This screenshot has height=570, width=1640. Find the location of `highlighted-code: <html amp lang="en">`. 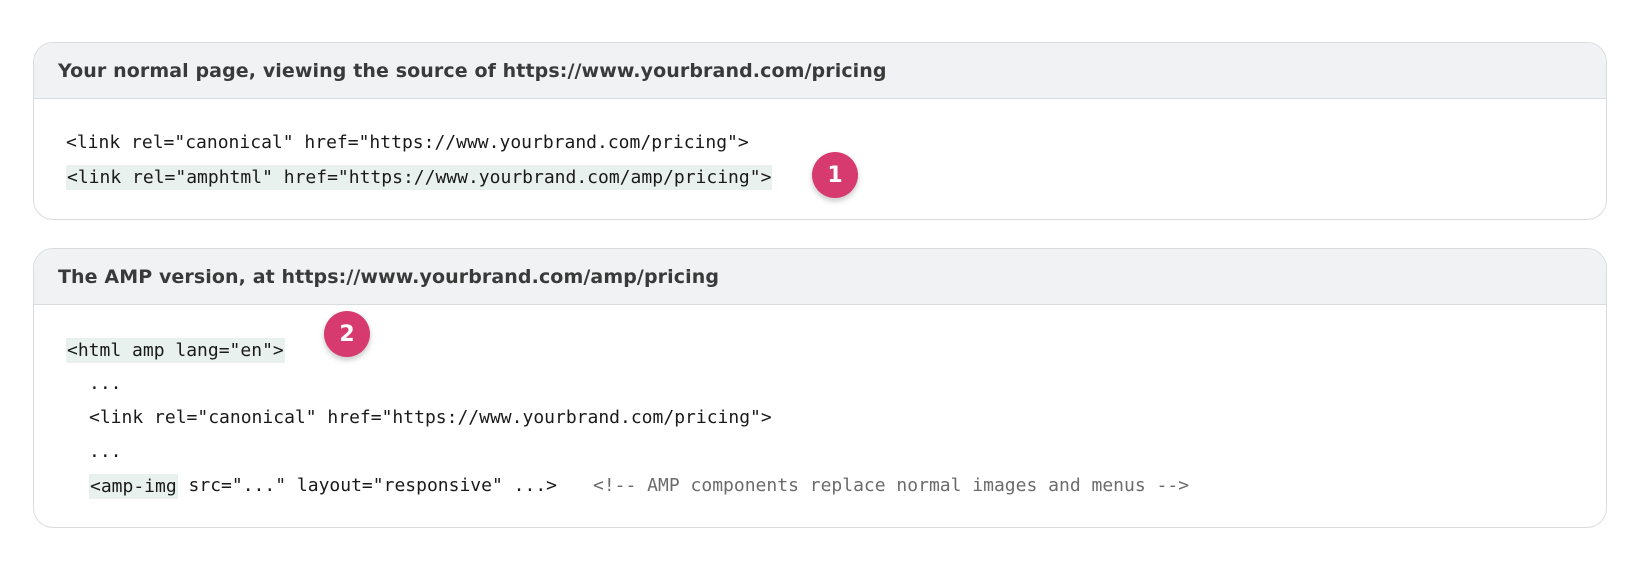

highlighted-code: <html amp lang="en"> is located at coordinates (175, 350).